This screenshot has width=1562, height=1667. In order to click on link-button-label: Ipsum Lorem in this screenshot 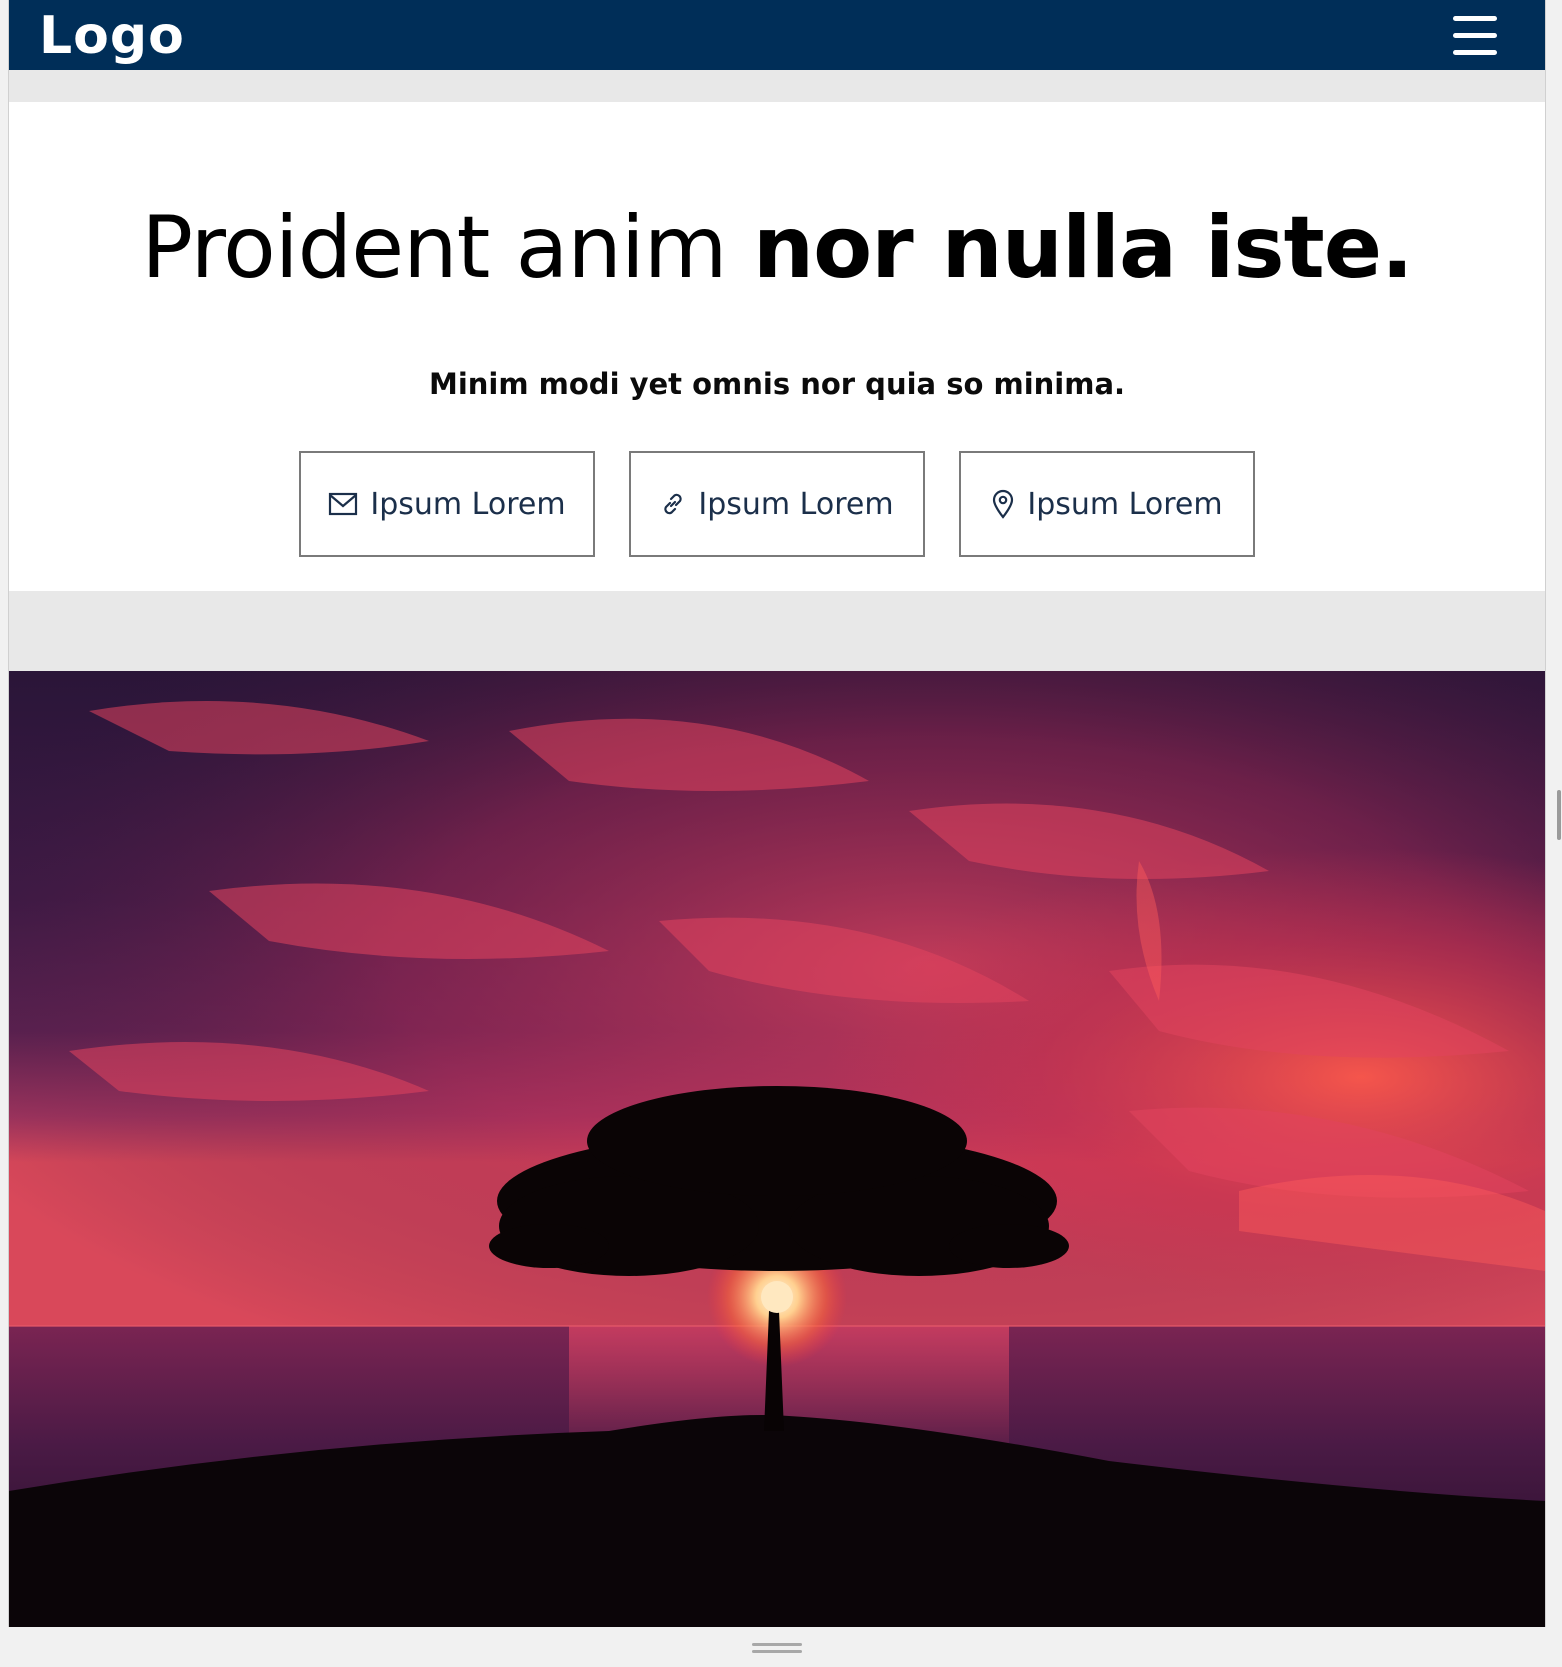, I will do `click(796, 504)`.